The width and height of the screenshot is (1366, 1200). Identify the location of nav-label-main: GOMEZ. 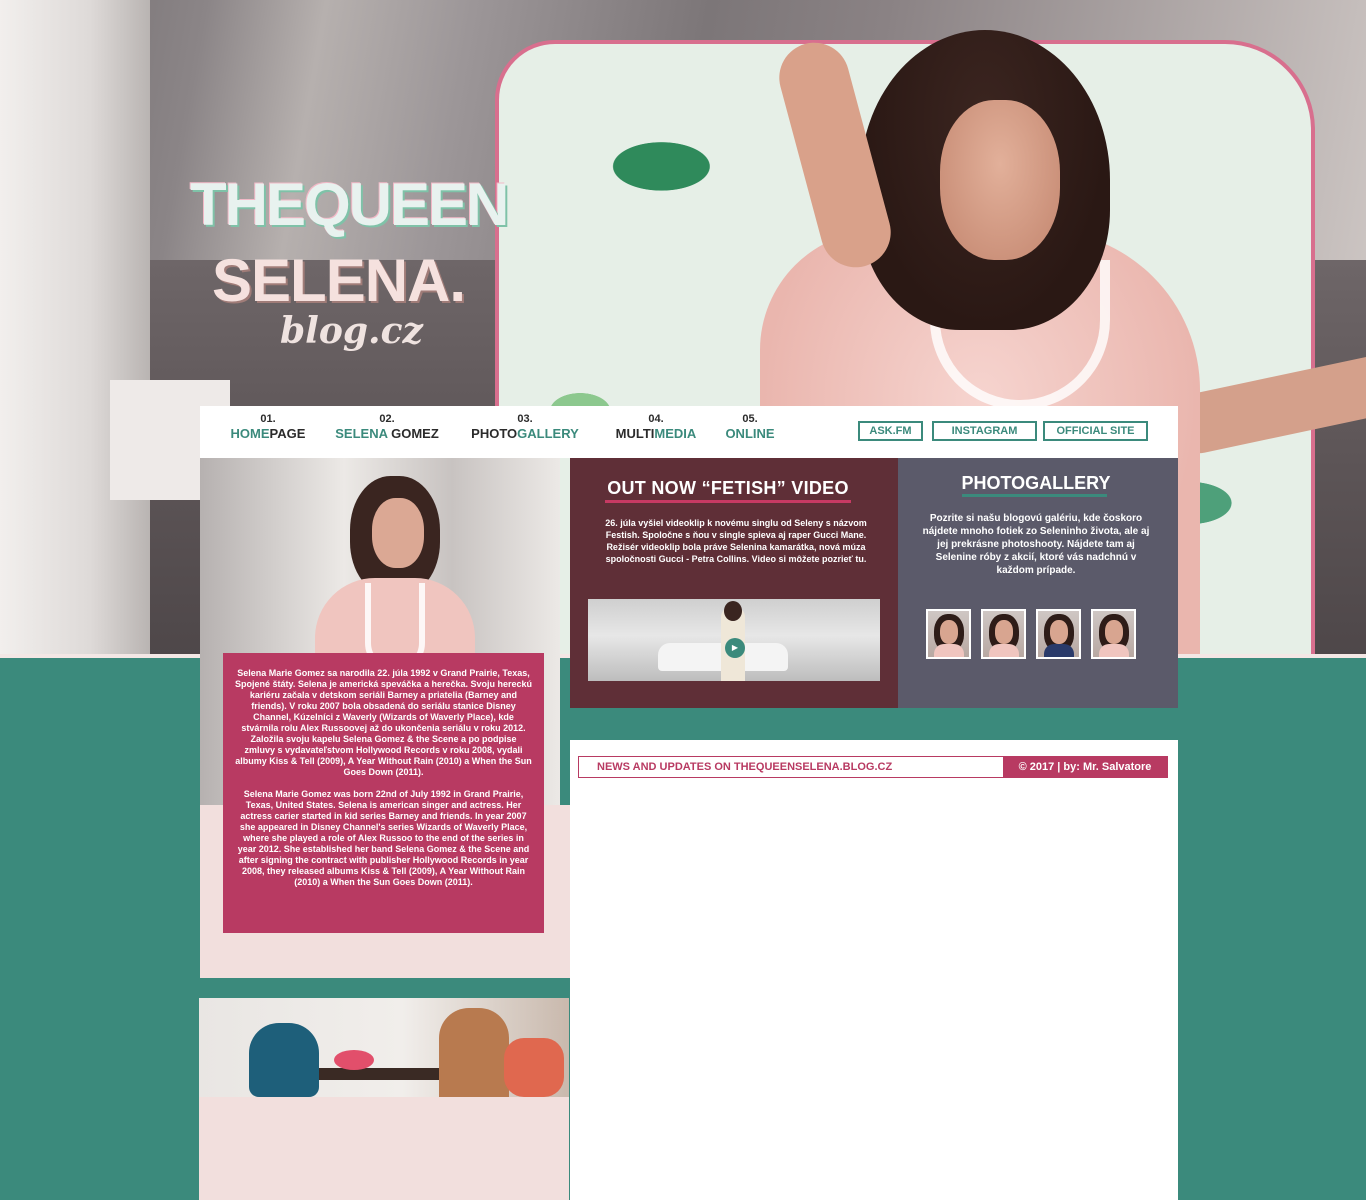
(413, 433).